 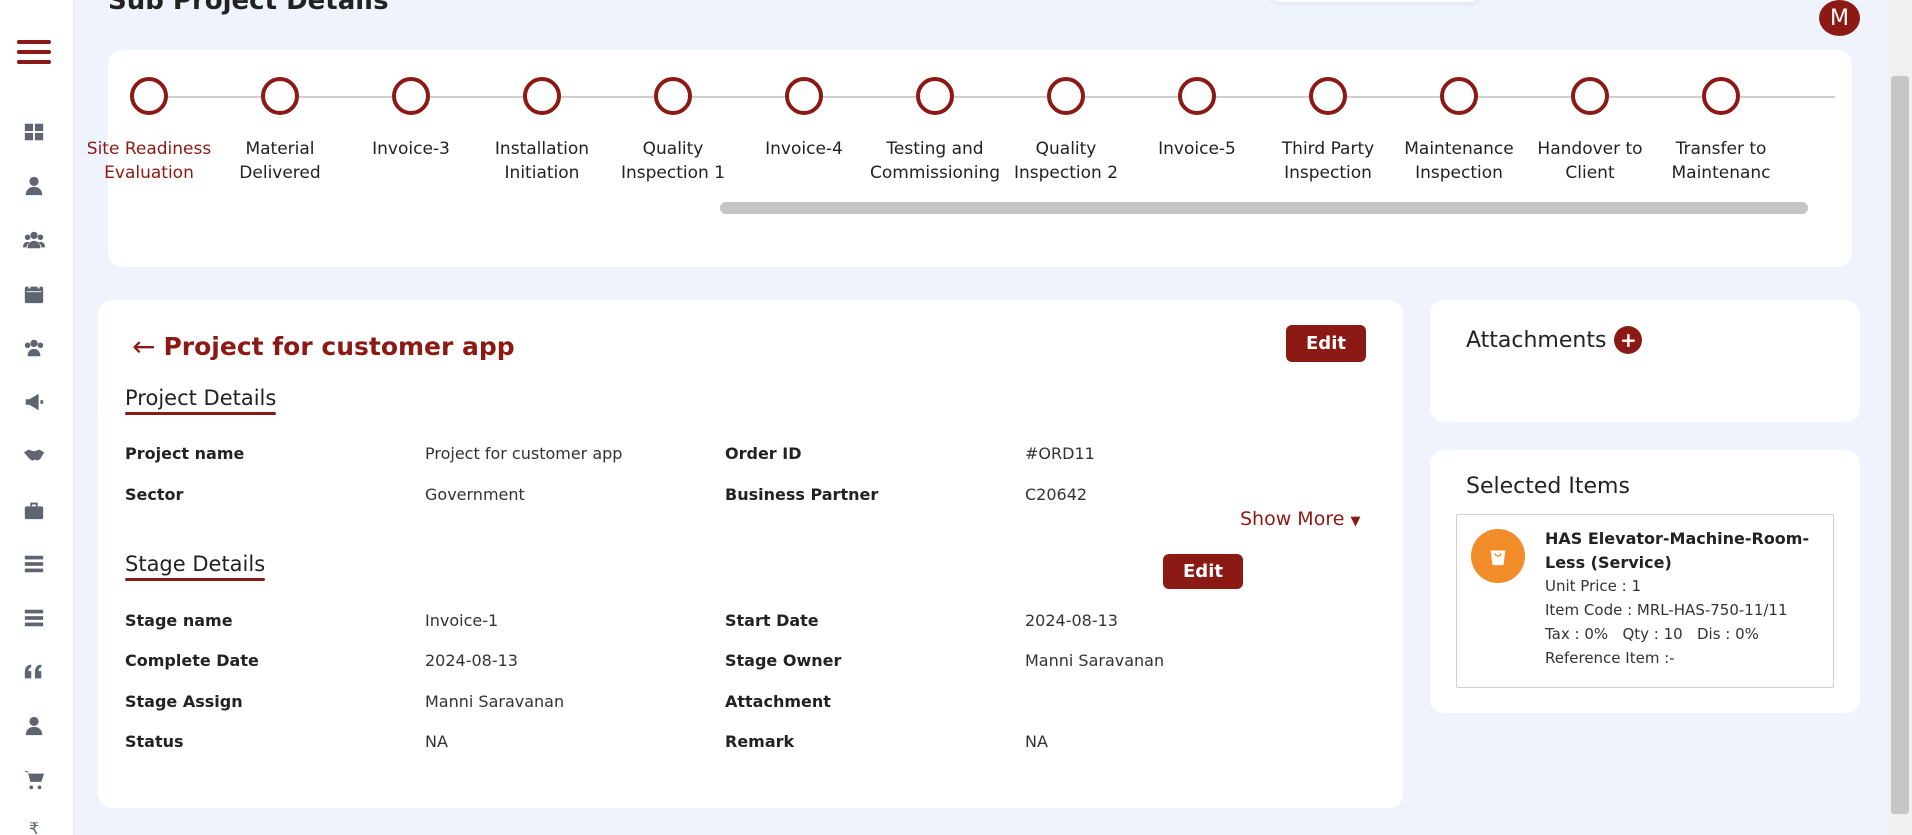 What do you see at coordinates (34, 825) in the screenshot?
I see `rupee-icon: ₹` at bounding box center [34, 825].